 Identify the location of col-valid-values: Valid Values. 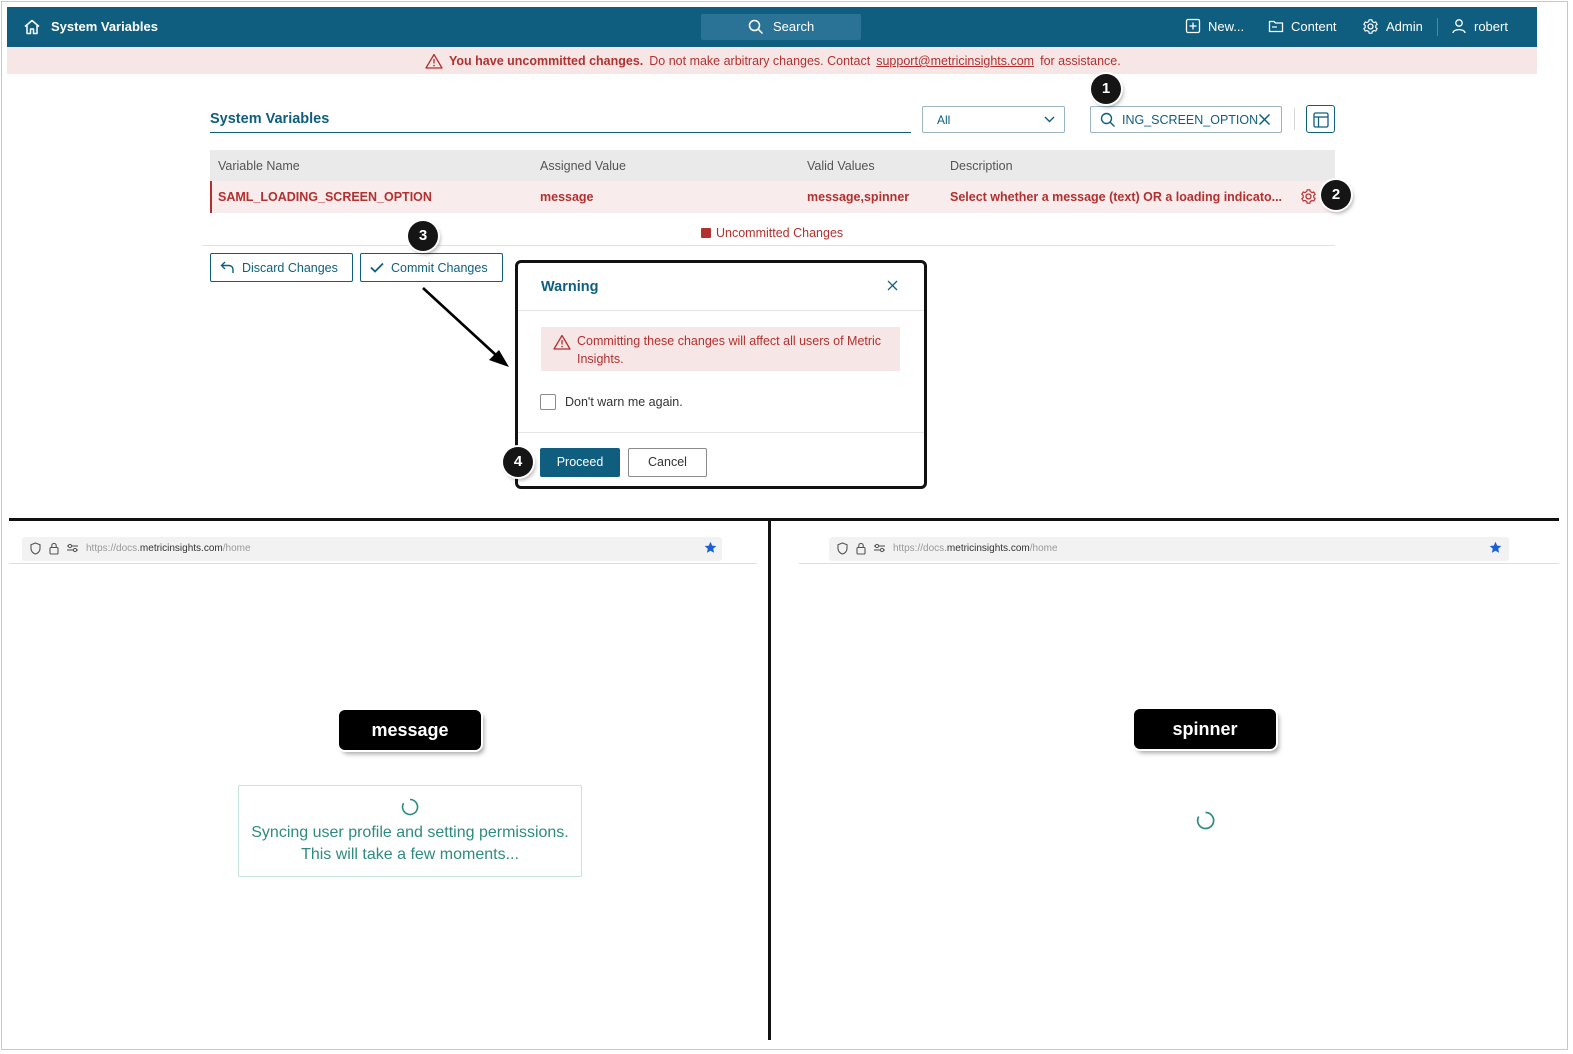
(841, 166).